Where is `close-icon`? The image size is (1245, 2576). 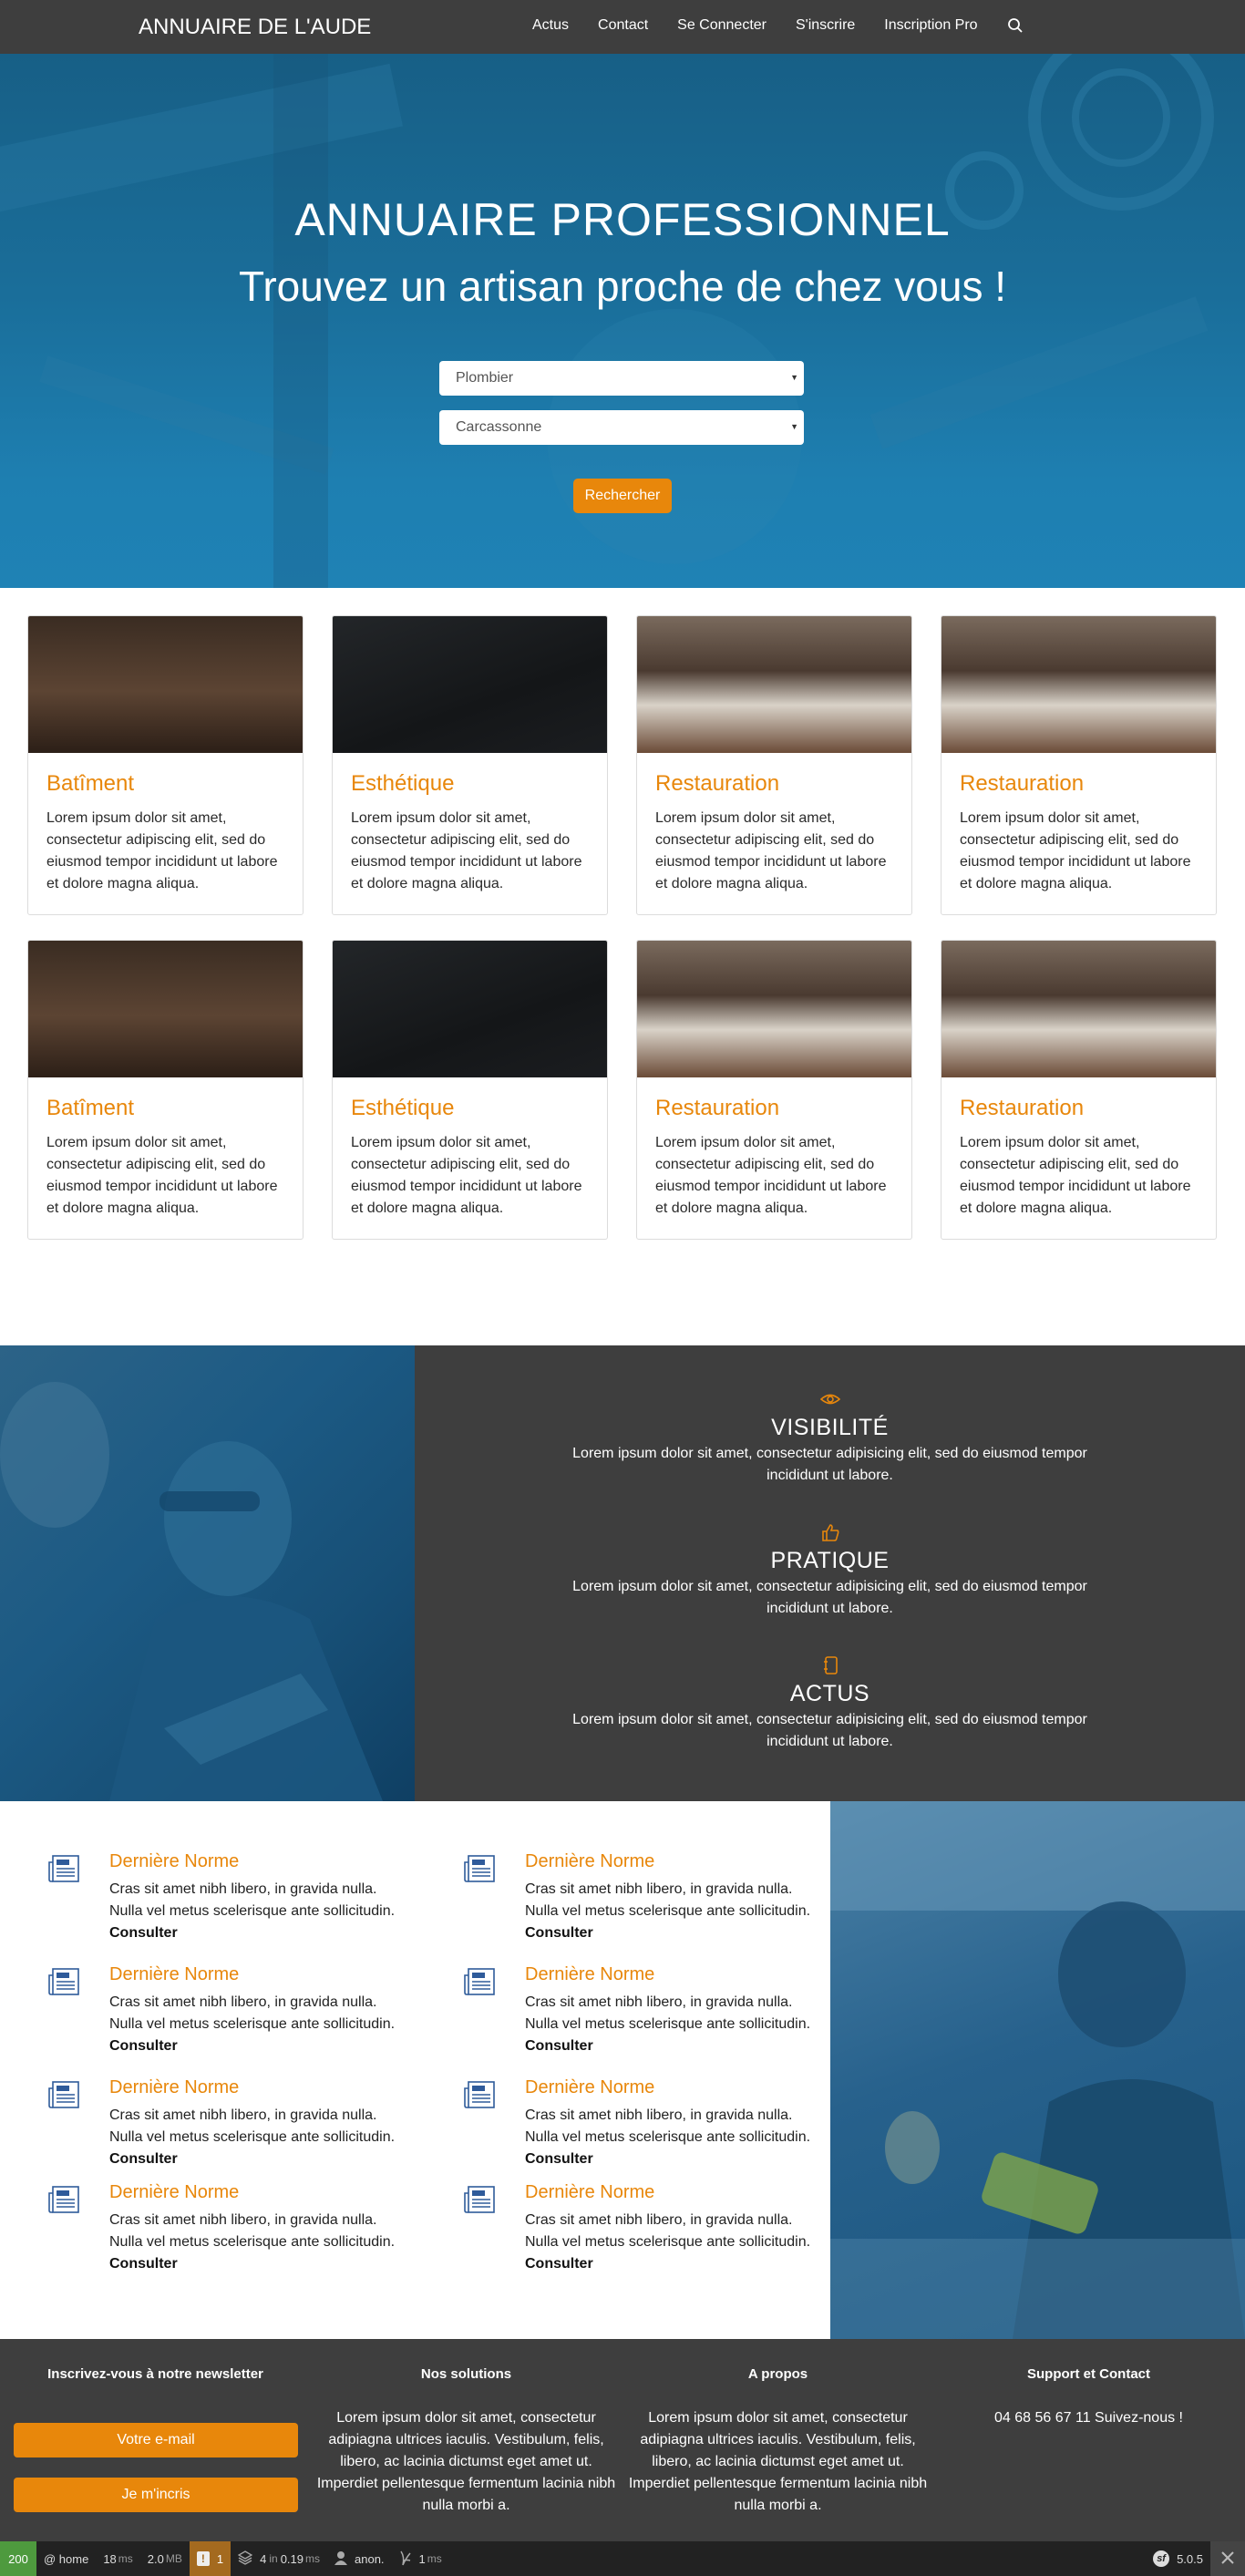 close-icon is located at coordinates (1227, 2558).